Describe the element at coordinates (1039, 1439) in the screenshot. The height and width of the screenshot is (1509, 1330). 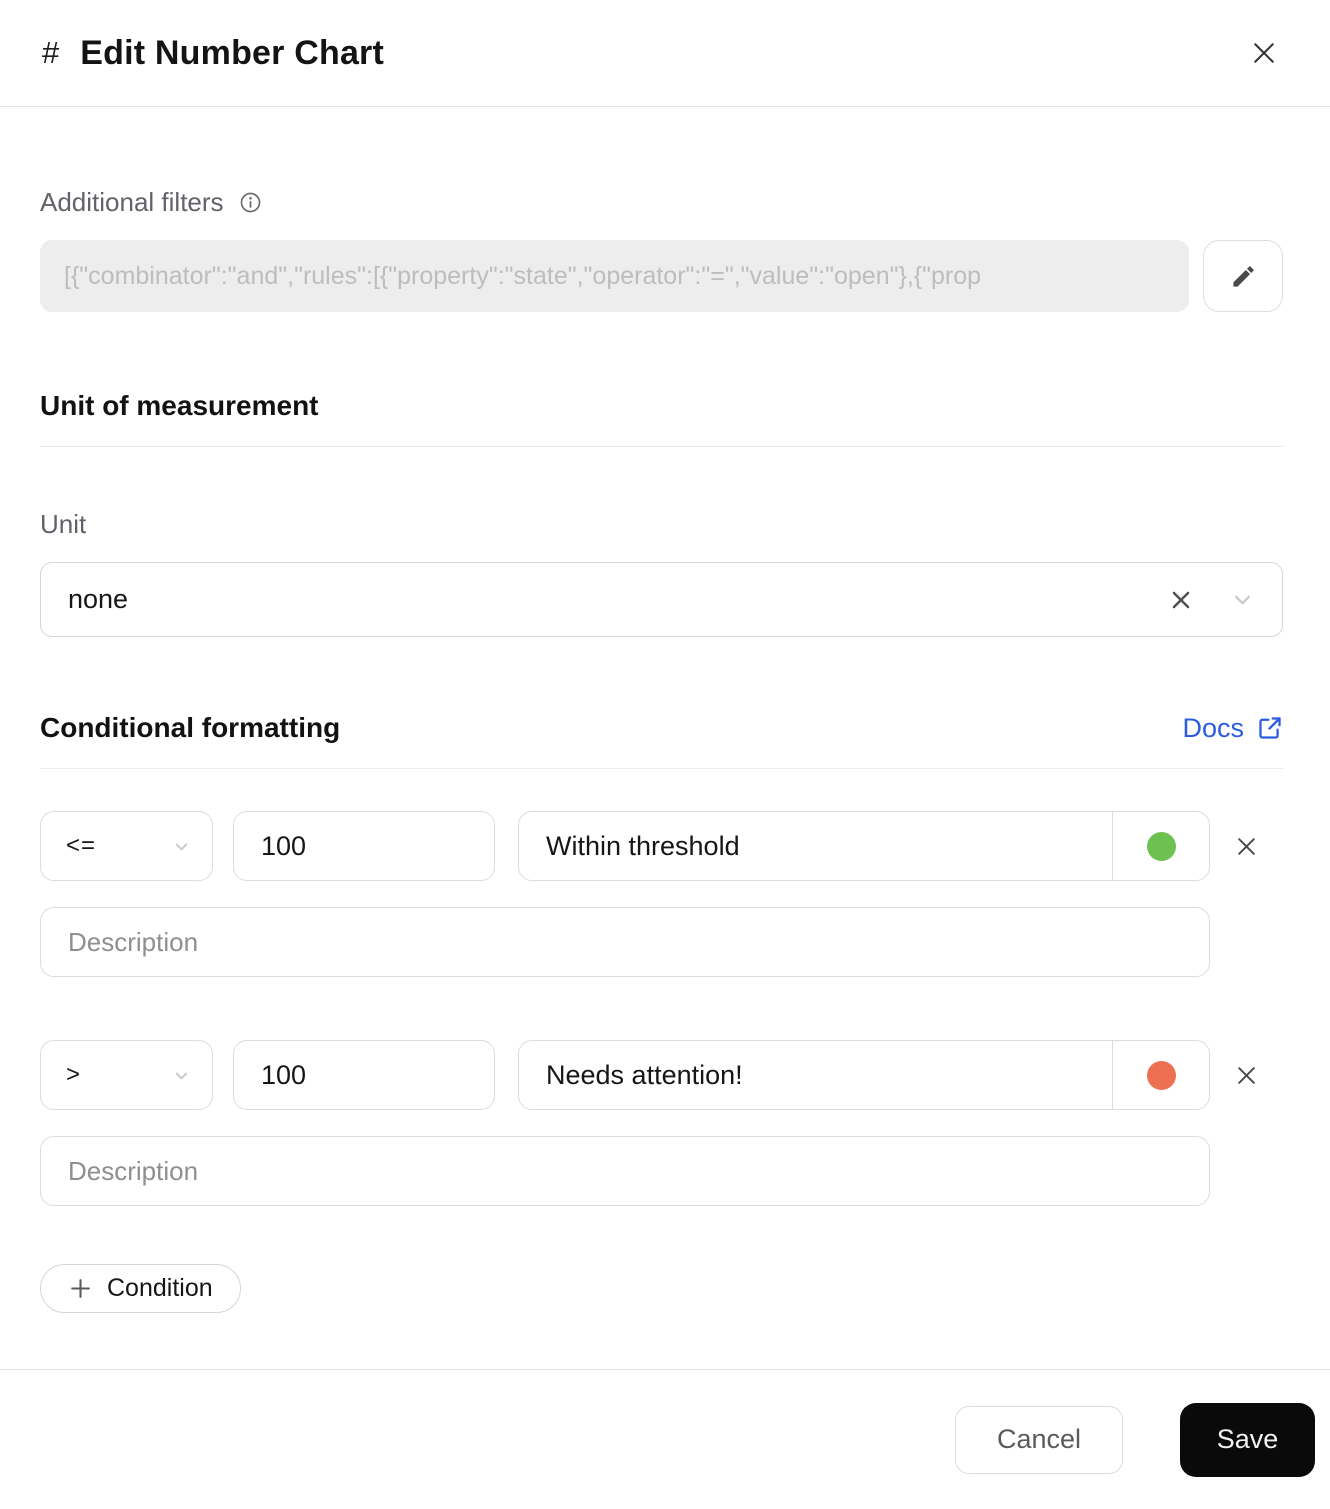
I see `cancel-button: Cancel` at that location.